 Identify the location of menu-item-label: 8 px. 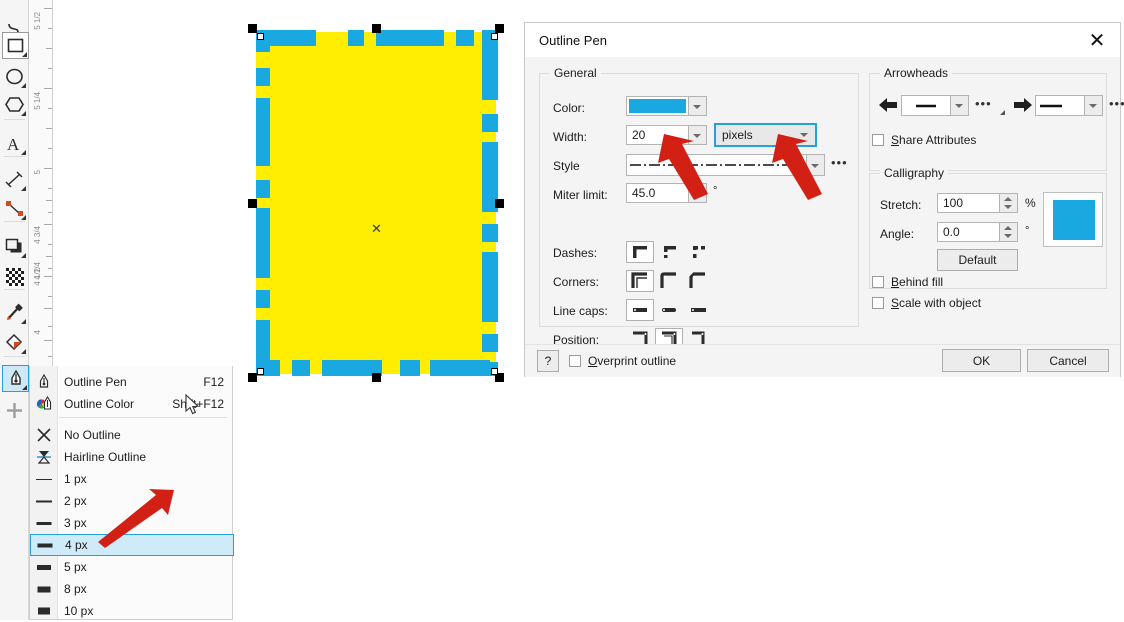
(75, 589).